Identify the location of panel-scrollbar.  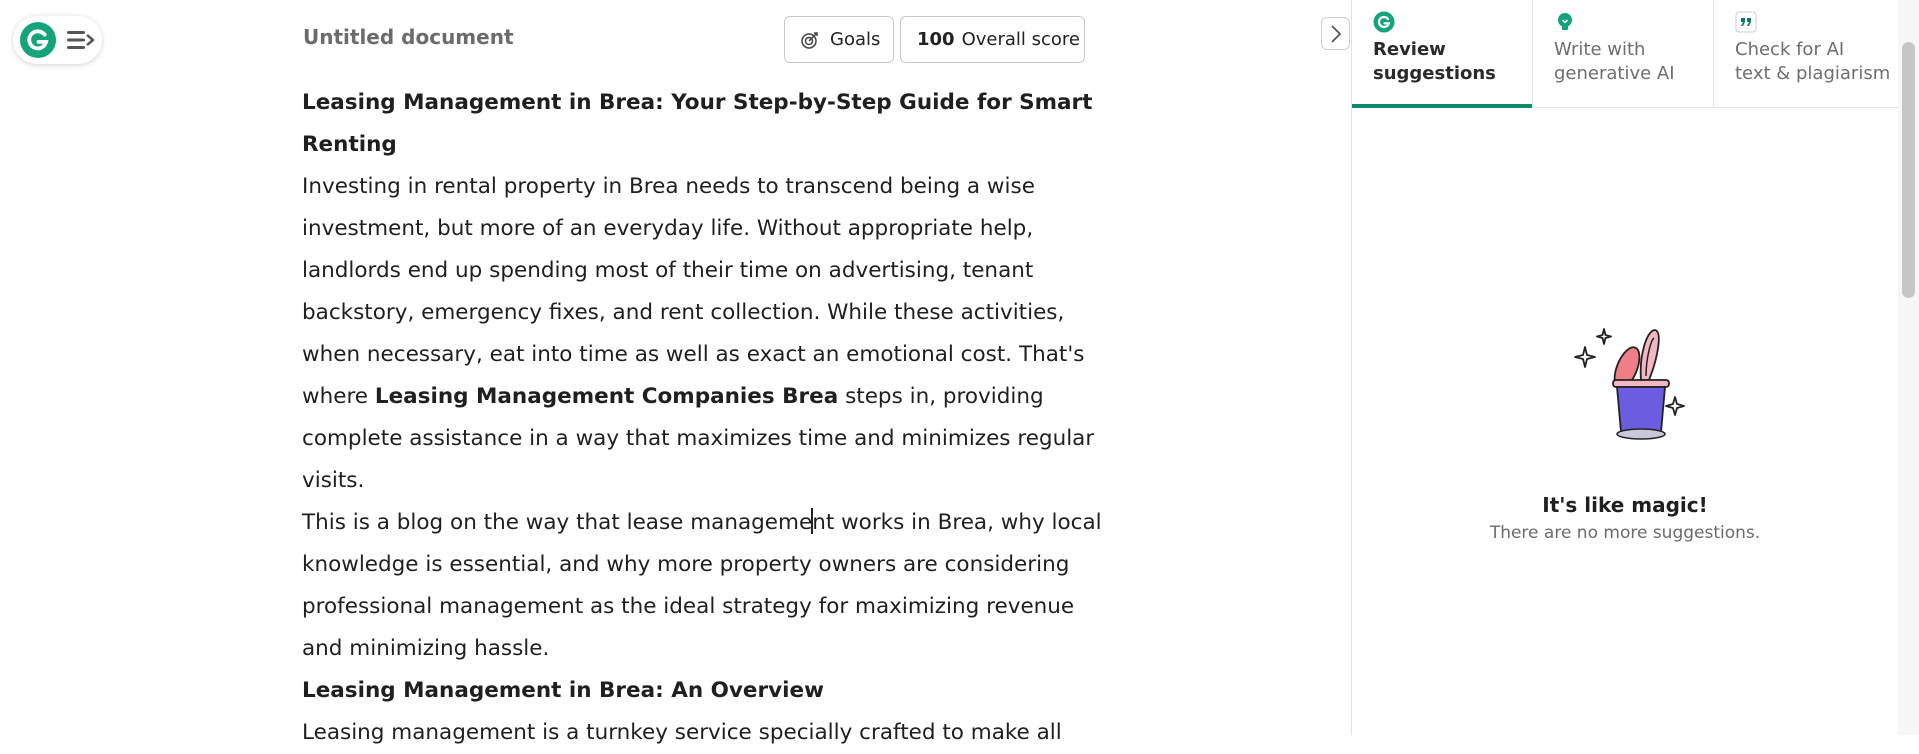
(1908, 367).